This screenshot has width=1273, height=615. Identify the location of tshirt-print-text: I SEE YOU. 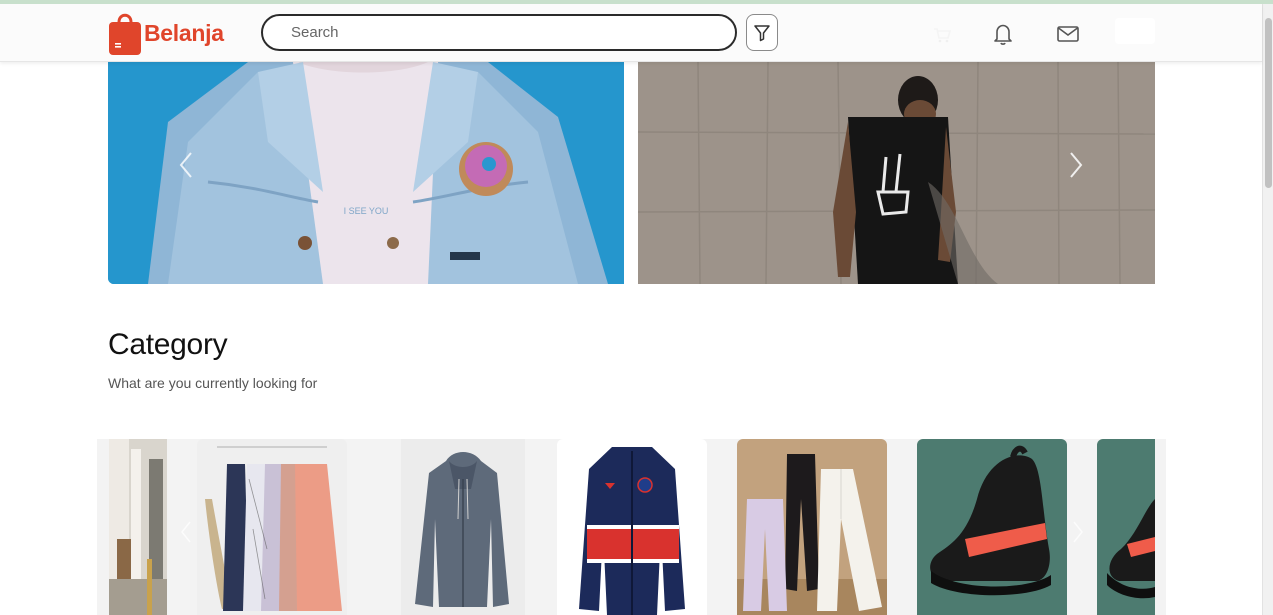
(366, 211).